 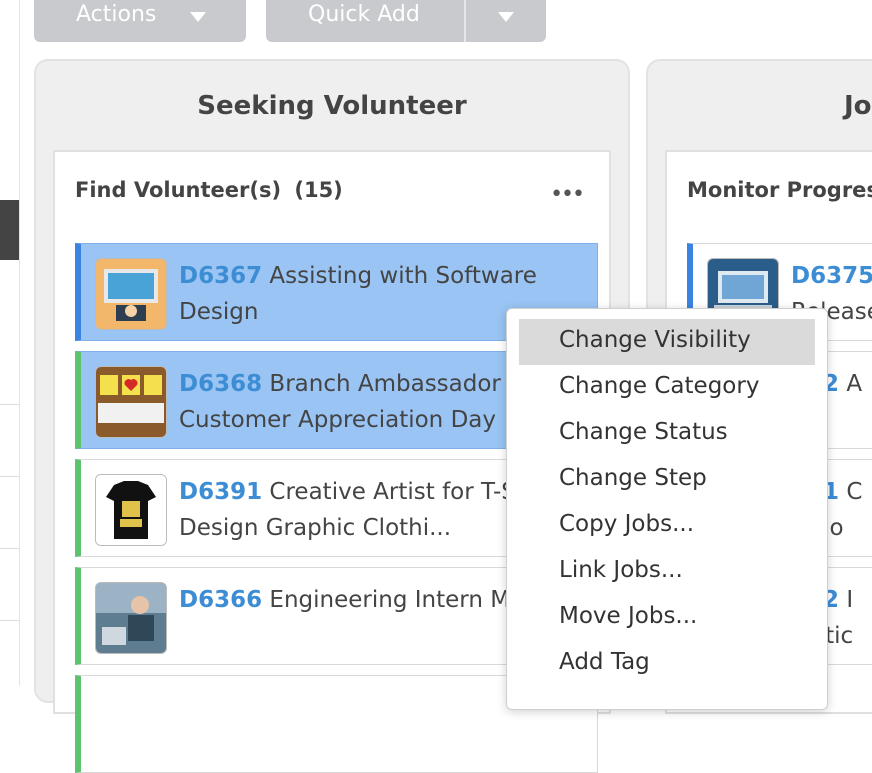 What do you see at coordinates (10, 343) in the screenshot?
I see `left-sidebar-strip` at bounding box center [10, 343].